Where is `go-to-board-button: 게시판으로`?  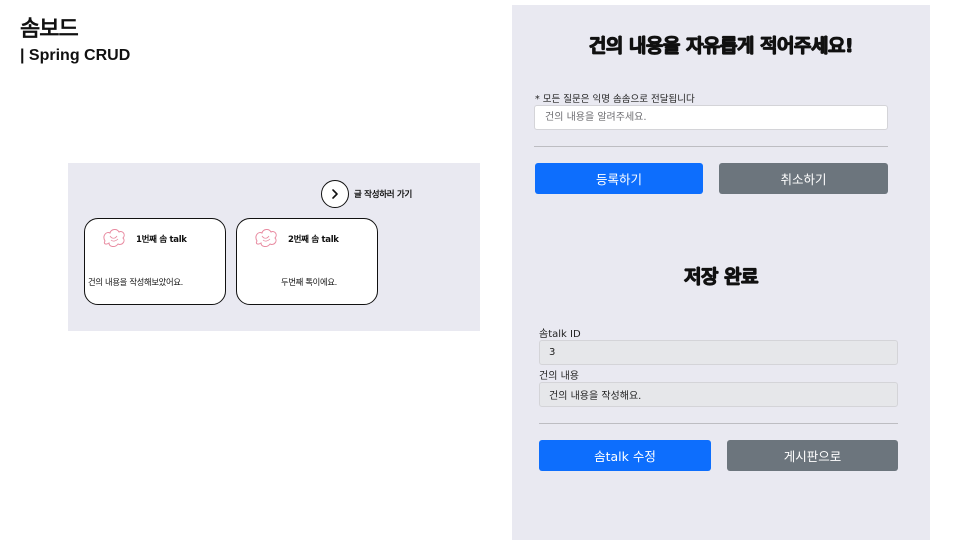
go-to-board-button: 게시판으로 is located at coordinates (812, 455).